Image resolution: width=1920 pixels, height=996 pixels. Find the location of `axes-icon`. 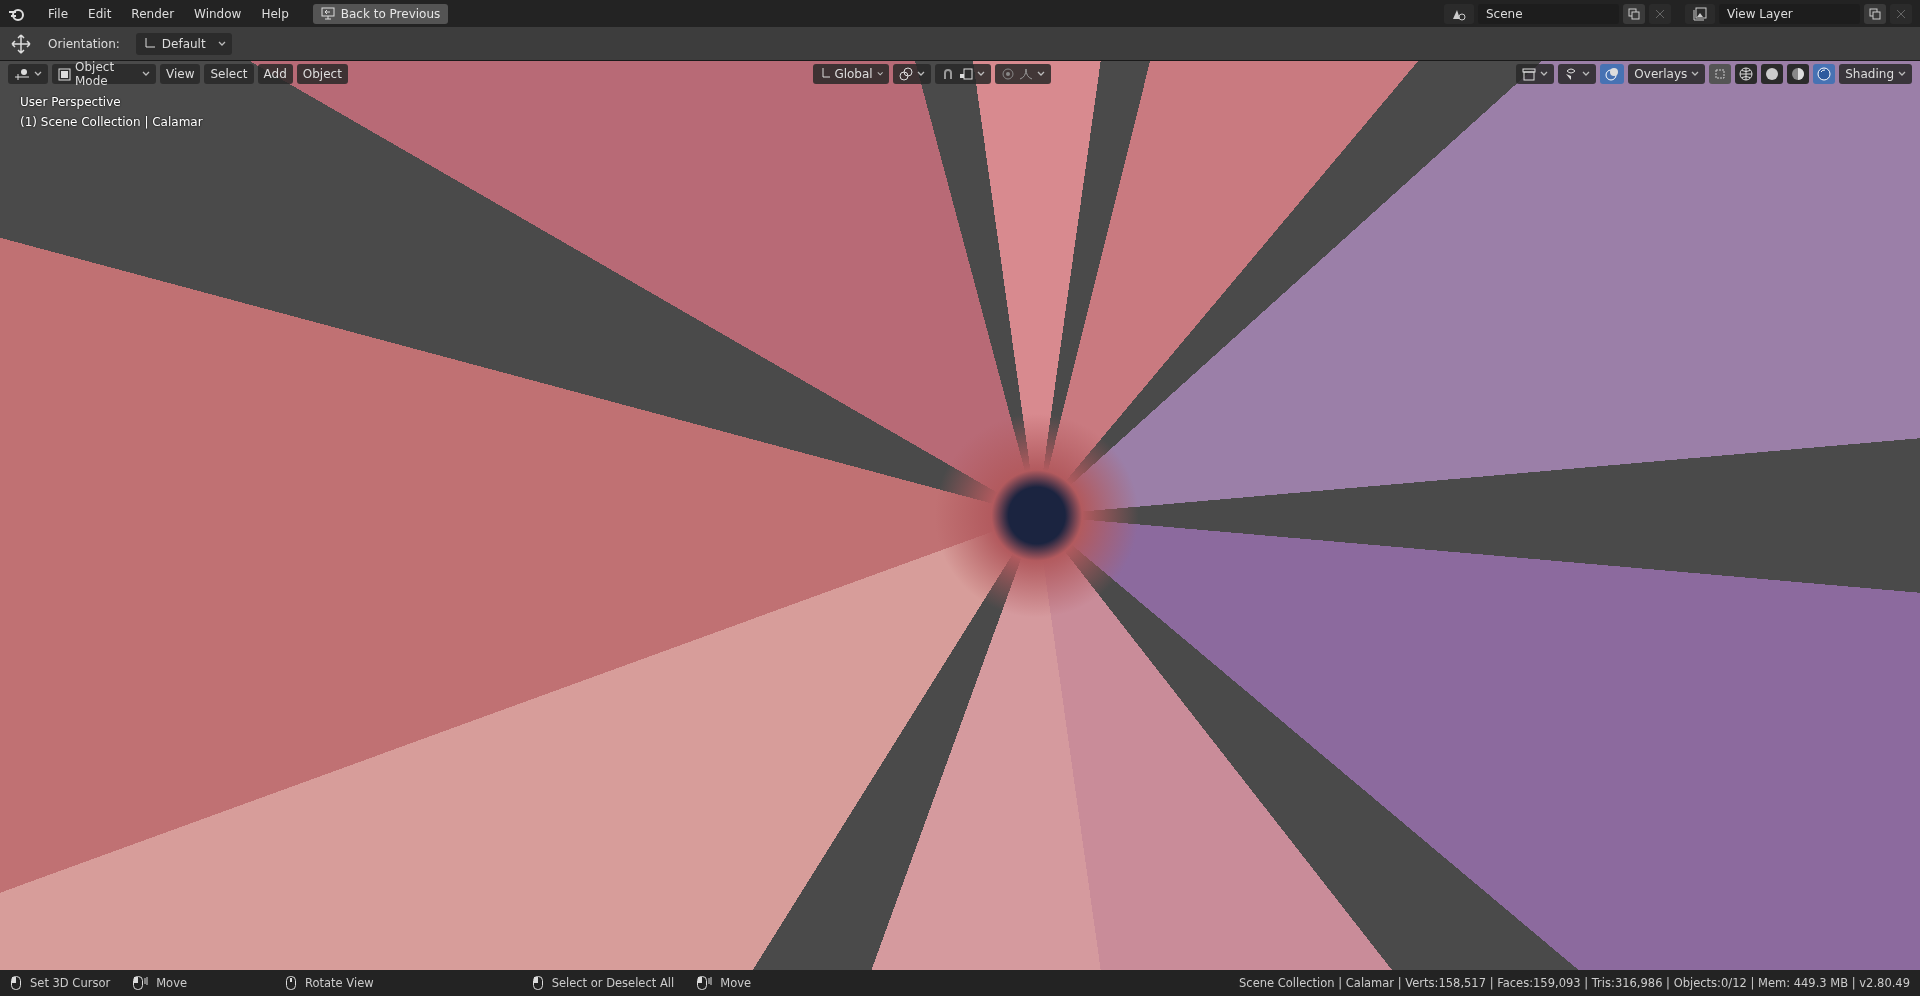

axes-icon is located at coordinates (825, 74).